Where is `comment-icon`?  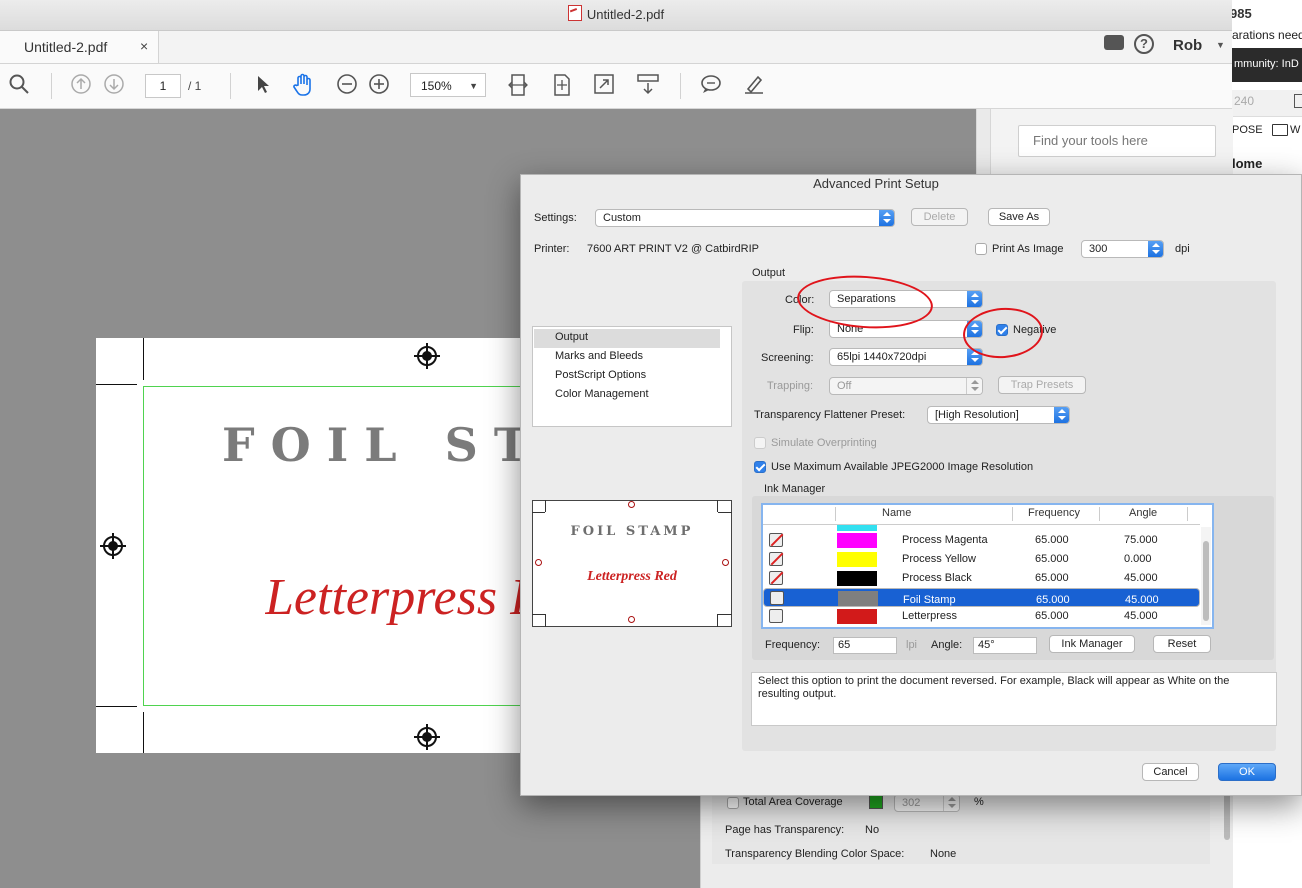
comment-icon is located at coordinates (1114, 42).